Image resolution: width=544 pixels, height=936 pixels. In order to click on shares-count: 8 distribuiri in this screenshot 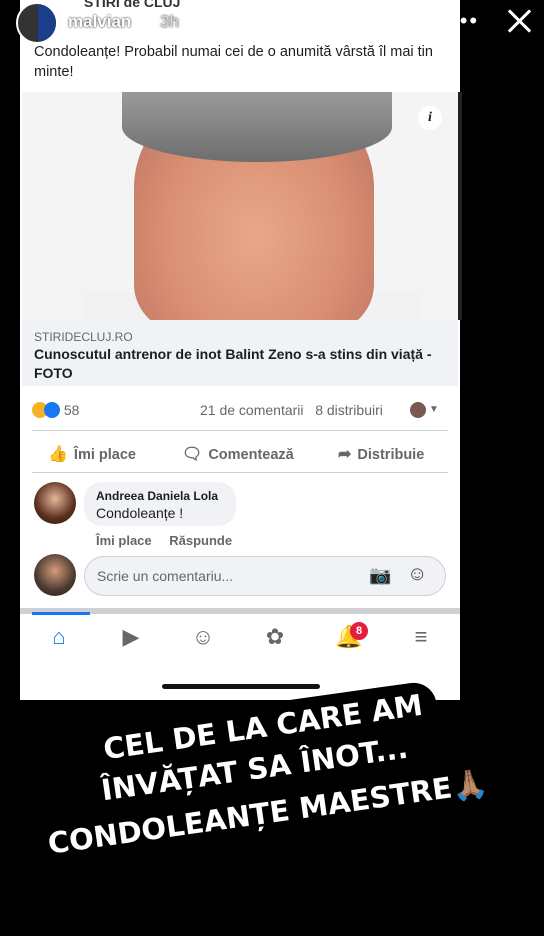, I will do `click(349, 410)`.